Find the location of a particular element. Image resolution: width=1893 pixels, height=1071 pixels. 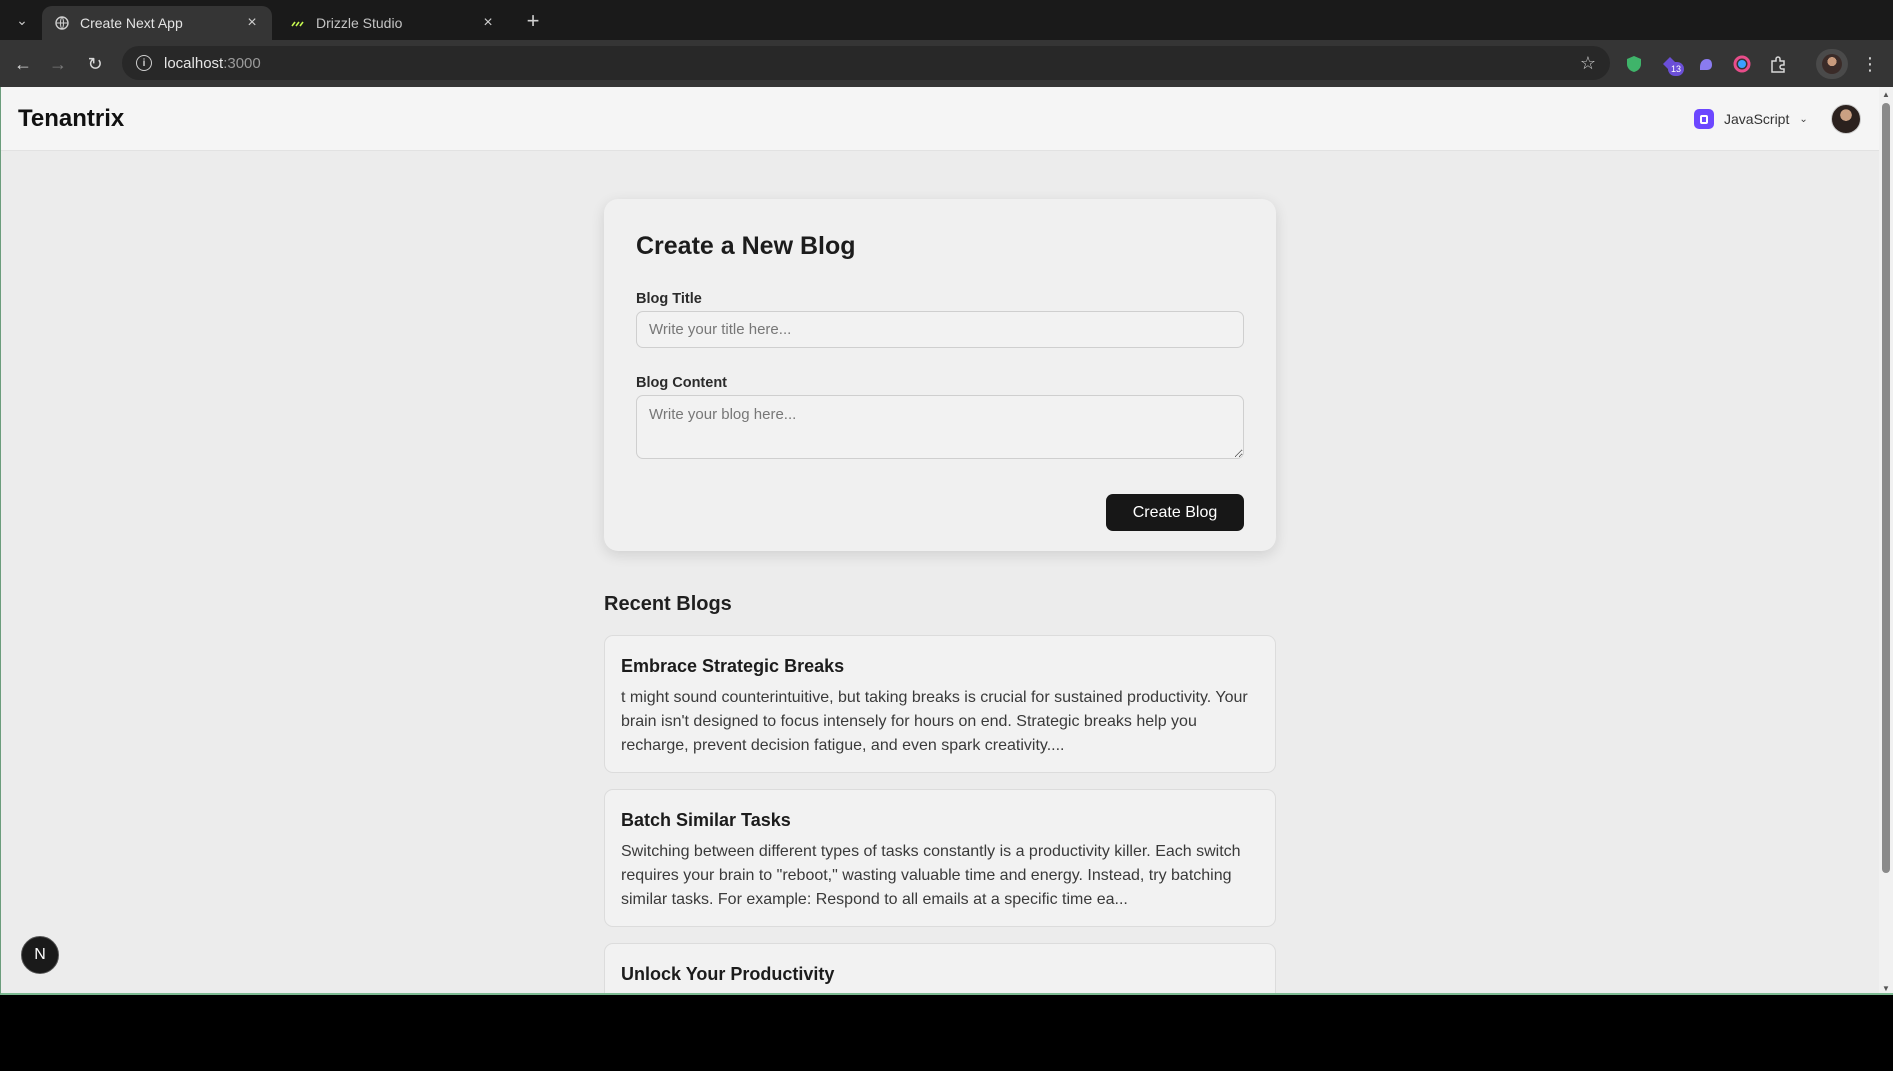

tab-strip: ⌄ Create Next App × Drizzle Studio × + is located at coordinates (946, 20).